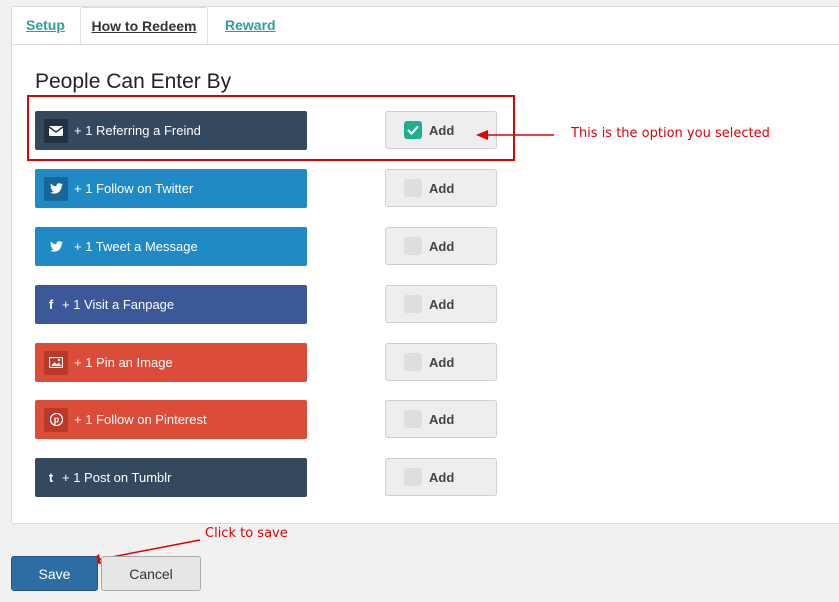  I want to click on add-fanpage-button: Add, so click(441, 304).